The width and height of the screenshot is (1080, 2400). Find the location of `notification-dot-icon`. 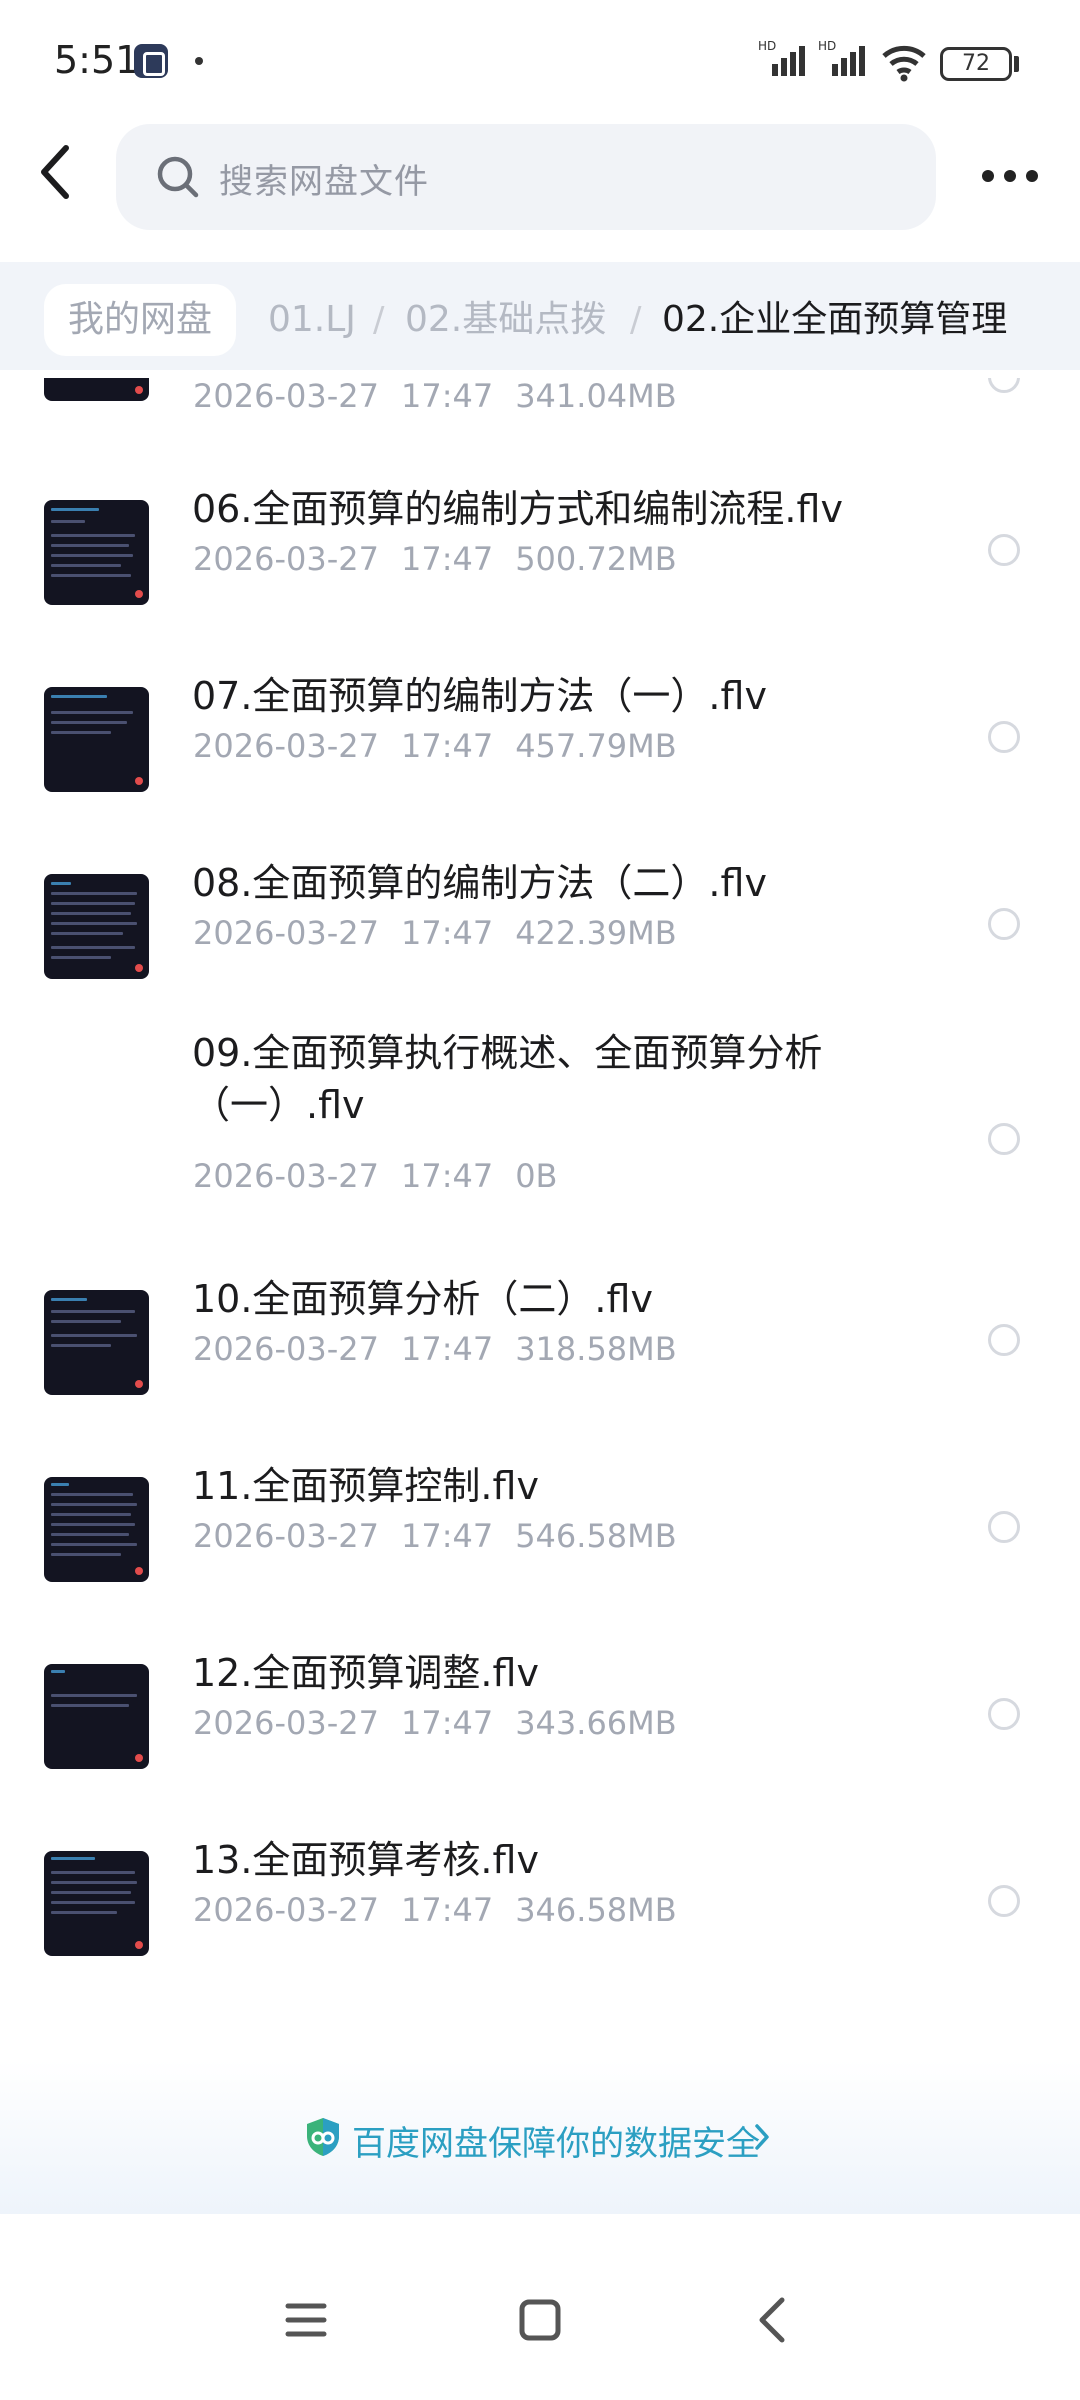

notification-dot-icon is located at coordinates (199, 61).